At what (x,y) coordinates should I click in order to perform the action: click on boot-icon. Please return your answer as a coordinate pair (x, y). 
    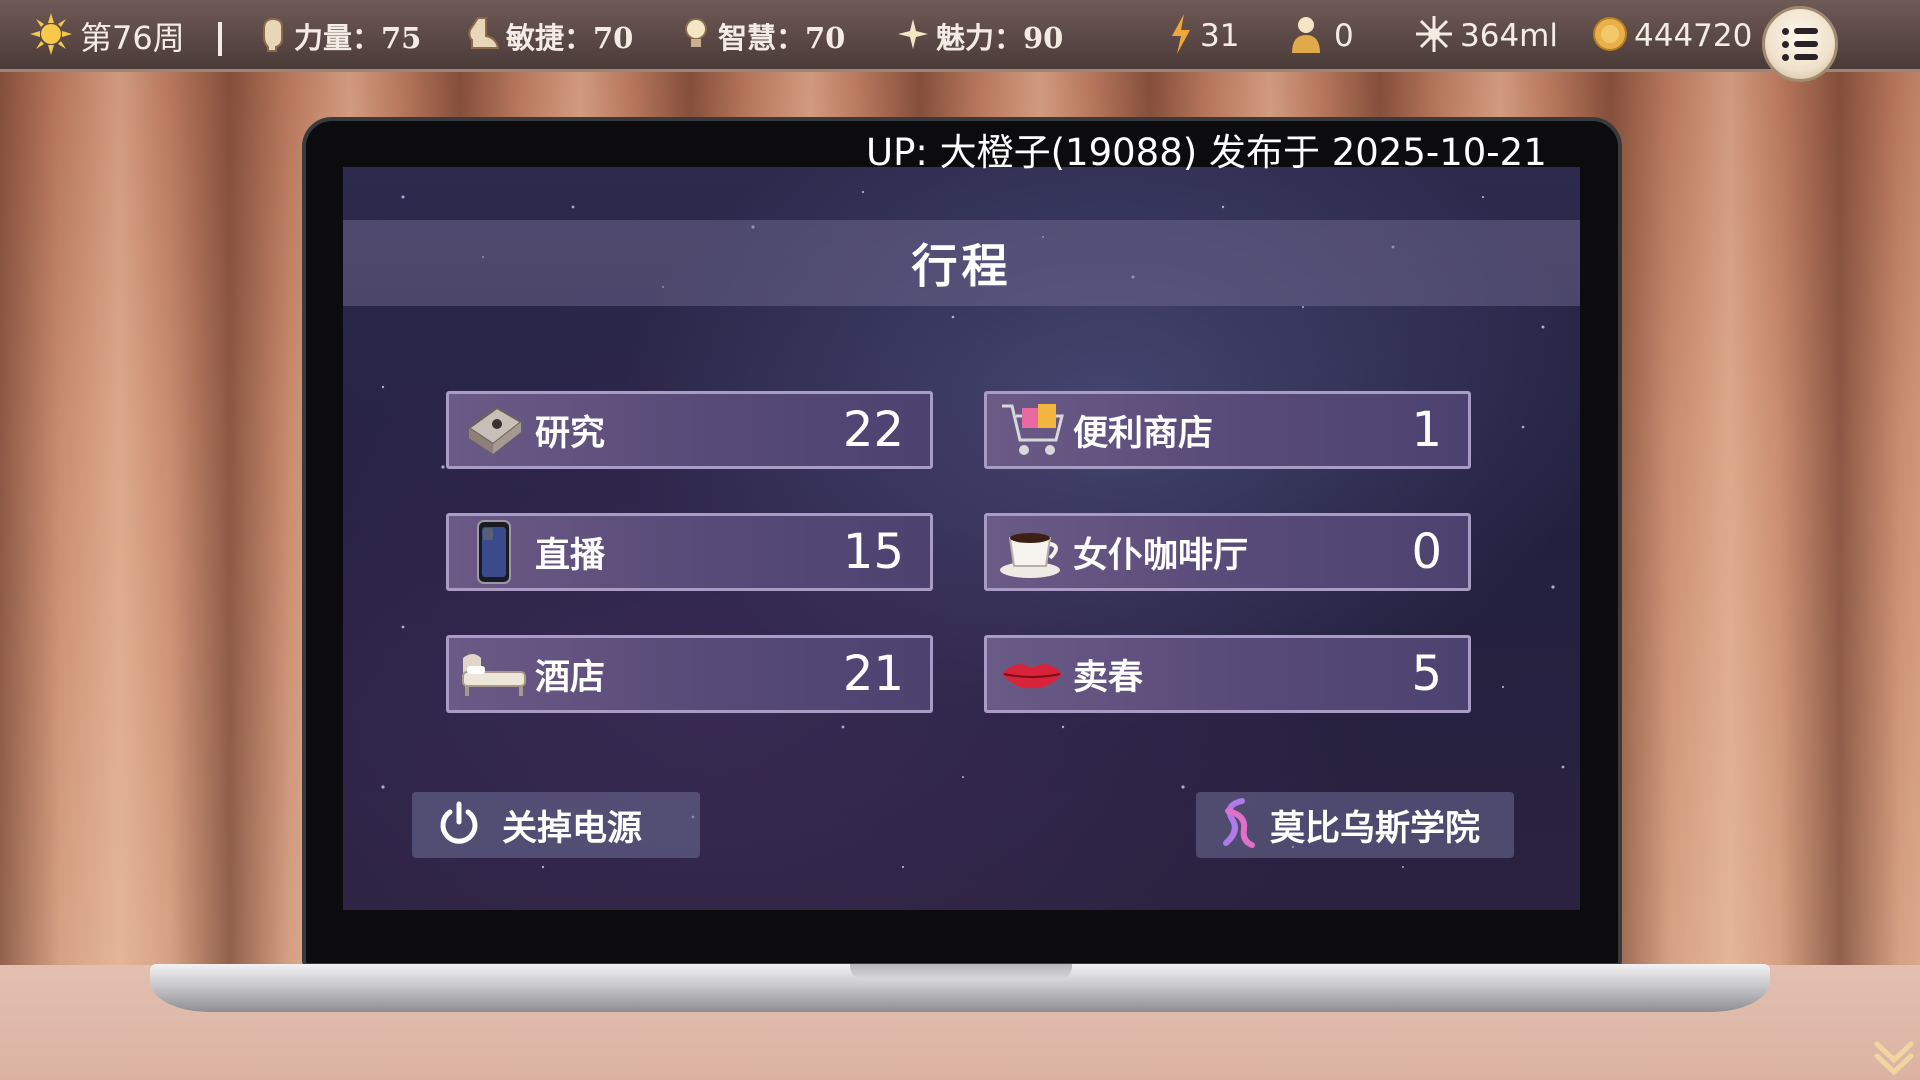
    Looking at the image, I should click on (483, 36).